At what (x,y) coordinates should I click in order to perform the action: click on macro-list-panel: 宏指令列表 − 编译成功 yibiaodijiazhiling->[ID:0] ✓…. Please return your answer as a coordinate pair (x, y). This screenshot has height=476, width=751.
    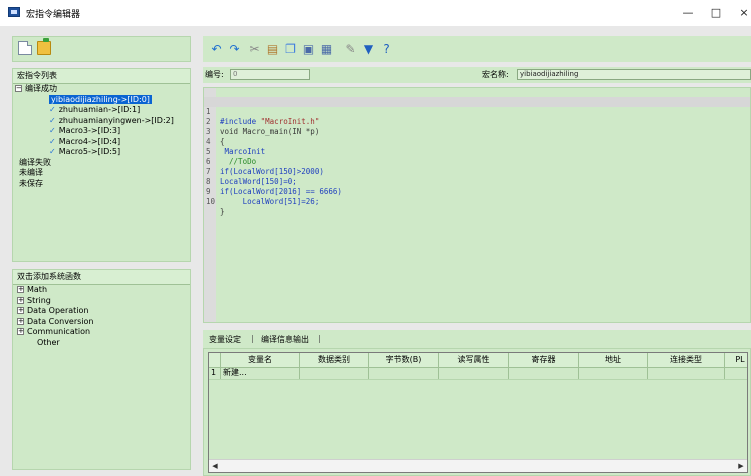
    Looking at the image, I should click on (101, 165).